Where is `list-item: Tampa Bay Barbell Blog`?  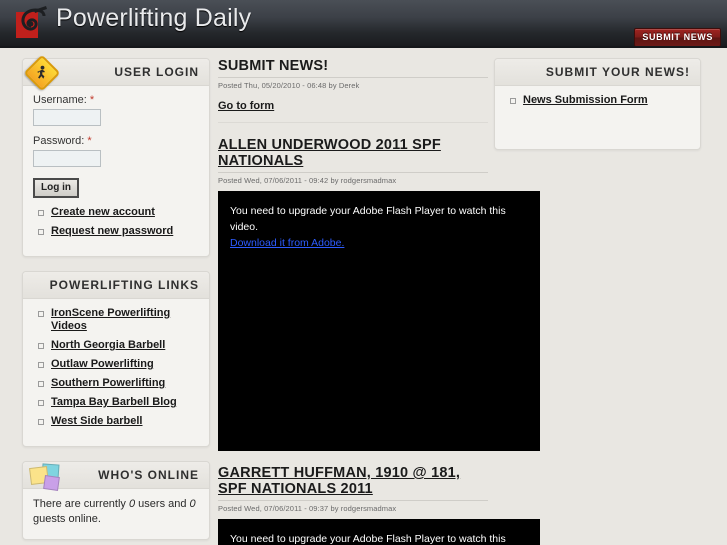
list-item: Tampa Bay Barbell Blog is located at coordinates (118, 405).